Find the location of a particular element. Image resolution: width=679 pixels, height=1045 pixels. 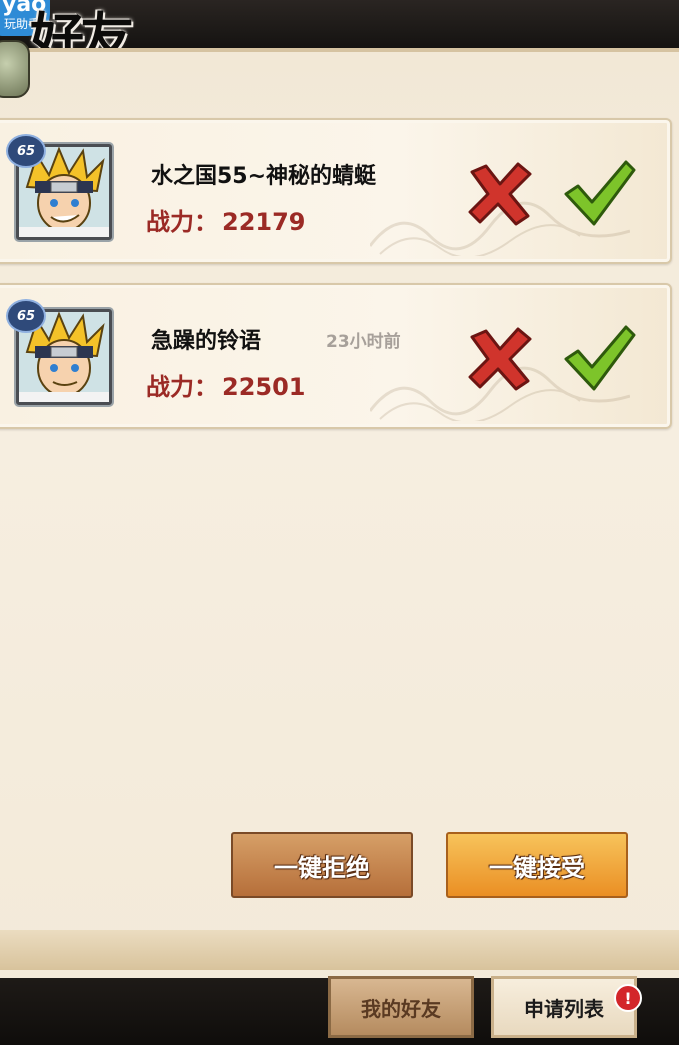

power-value: 22179 is located at coordinates (264, 222).